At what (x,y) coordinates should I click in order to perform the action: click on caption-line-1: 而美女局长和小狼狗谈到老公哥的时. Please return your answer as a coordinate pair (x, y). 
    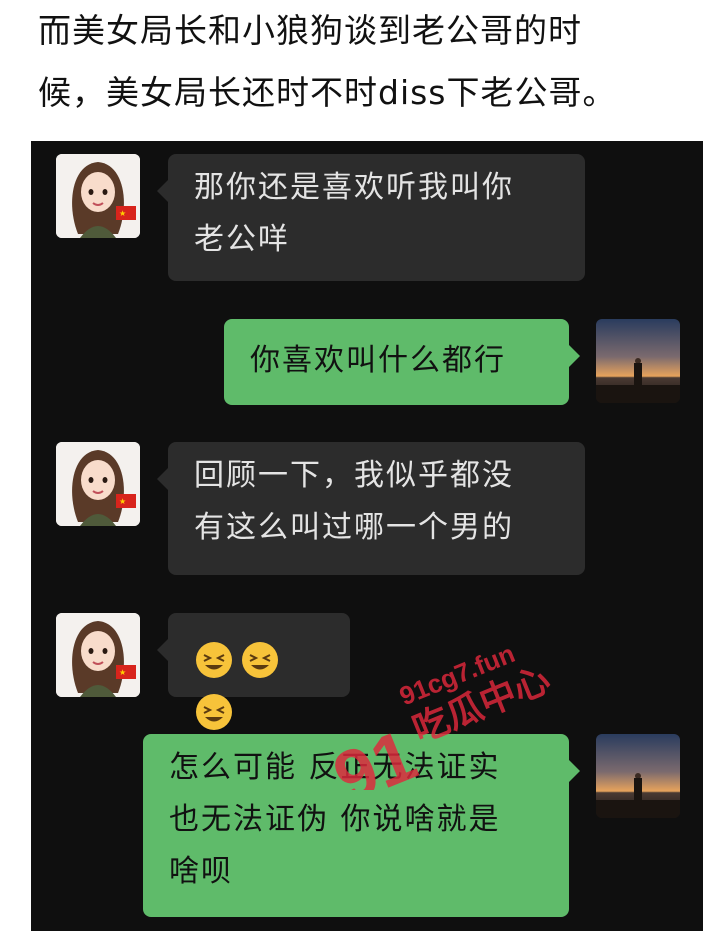
    Looking at the image, I should click on (310, 30).